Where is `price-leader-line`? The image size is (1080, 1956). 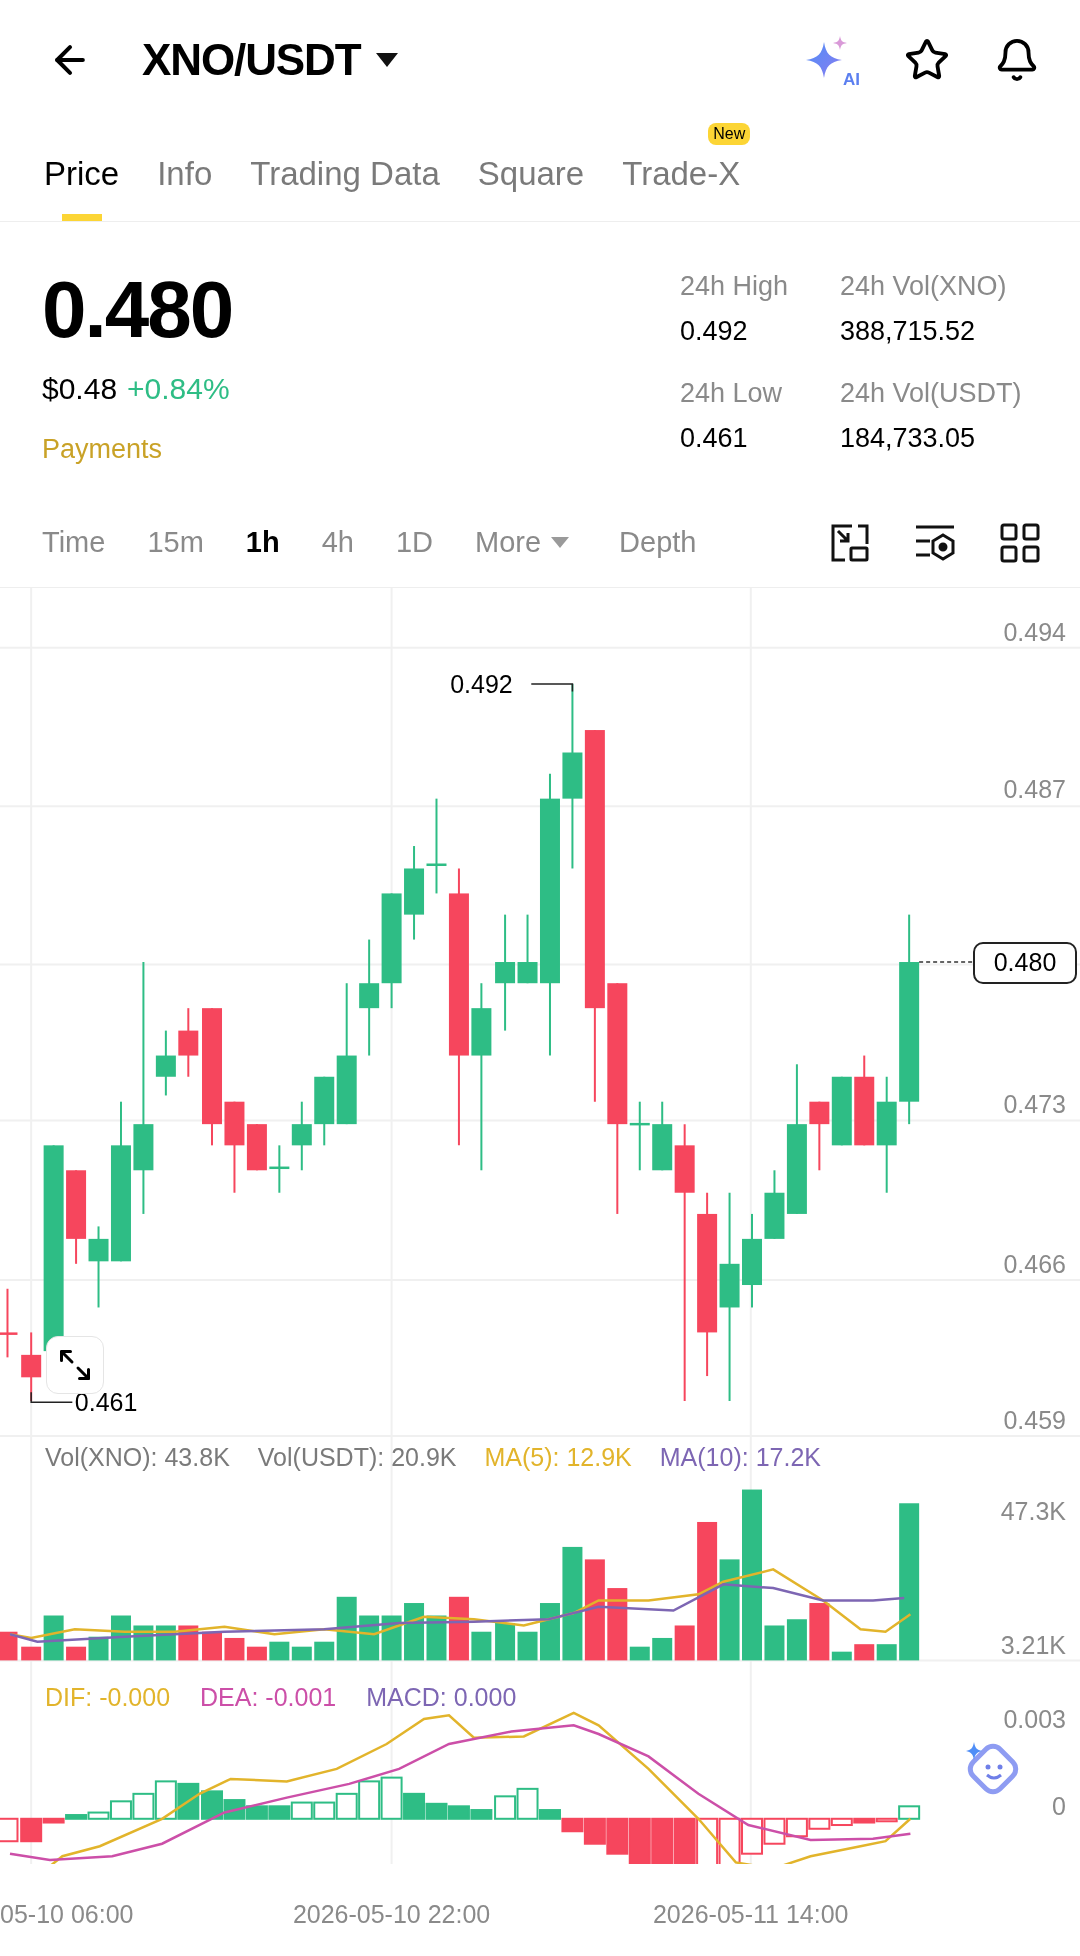 price-leader-line is located at coordinates (946, 962).